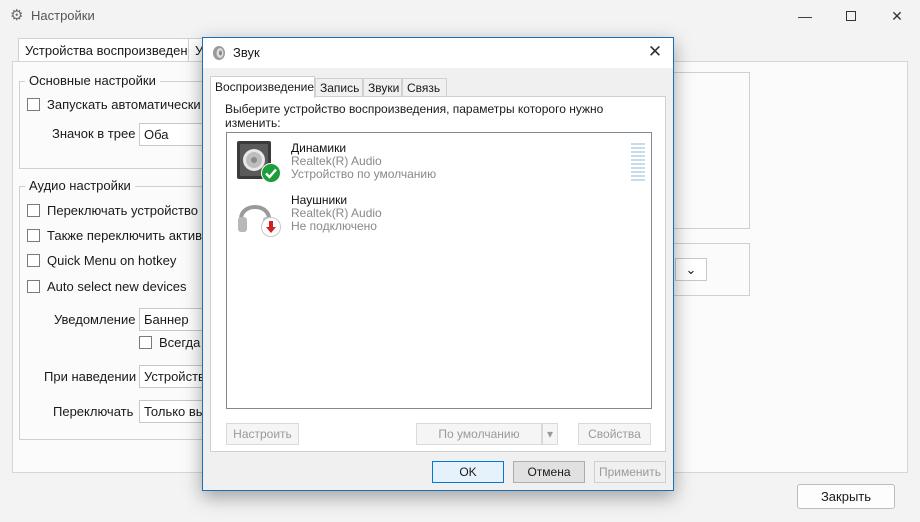 The image size is (920, 522). I want to click on quick-menu-label: Quick Menu on hotkey, so click(112, 260).